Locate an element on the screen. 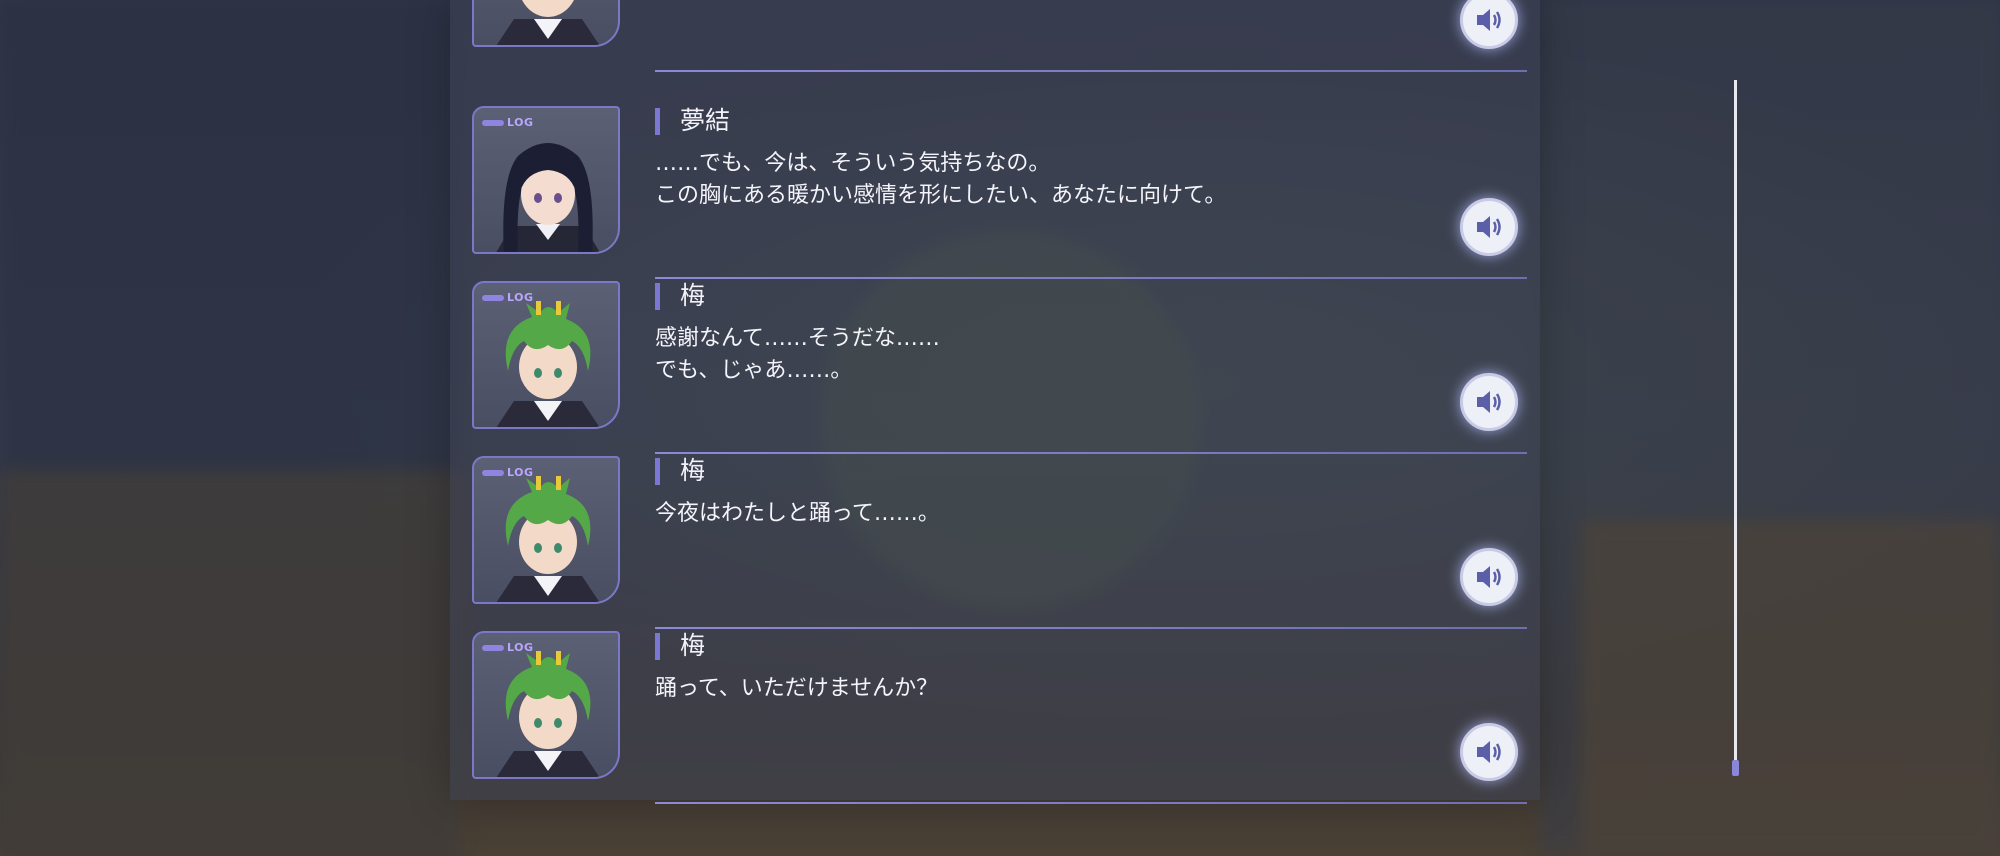 This screenshot has width=2000, height=856. dialogue-line: この胸にある暖かい感情を形にしたい、あなたに向けて。 is located at coordinates (941, 195).